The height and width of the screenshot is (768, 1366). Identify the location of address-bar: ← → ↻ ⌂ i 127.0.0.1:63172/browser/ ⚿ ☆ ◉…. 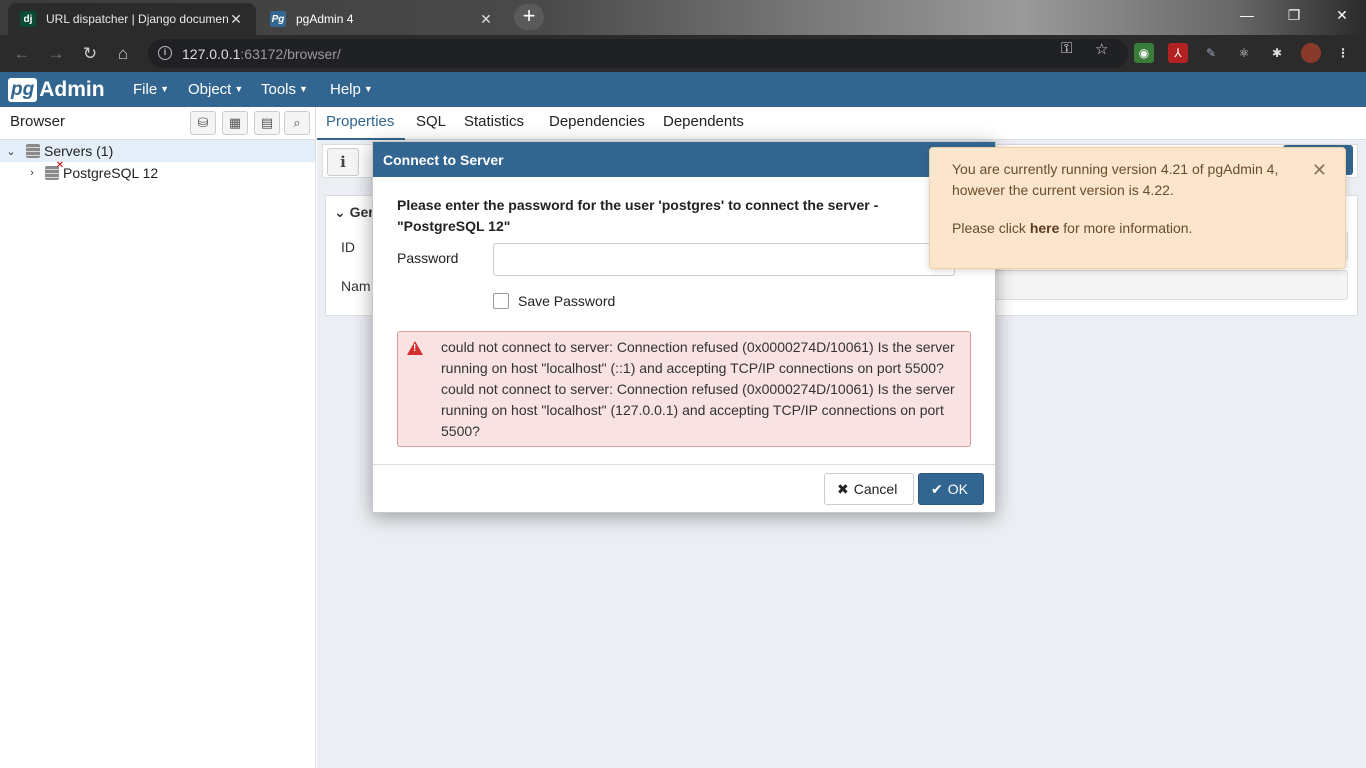
(683, 53).